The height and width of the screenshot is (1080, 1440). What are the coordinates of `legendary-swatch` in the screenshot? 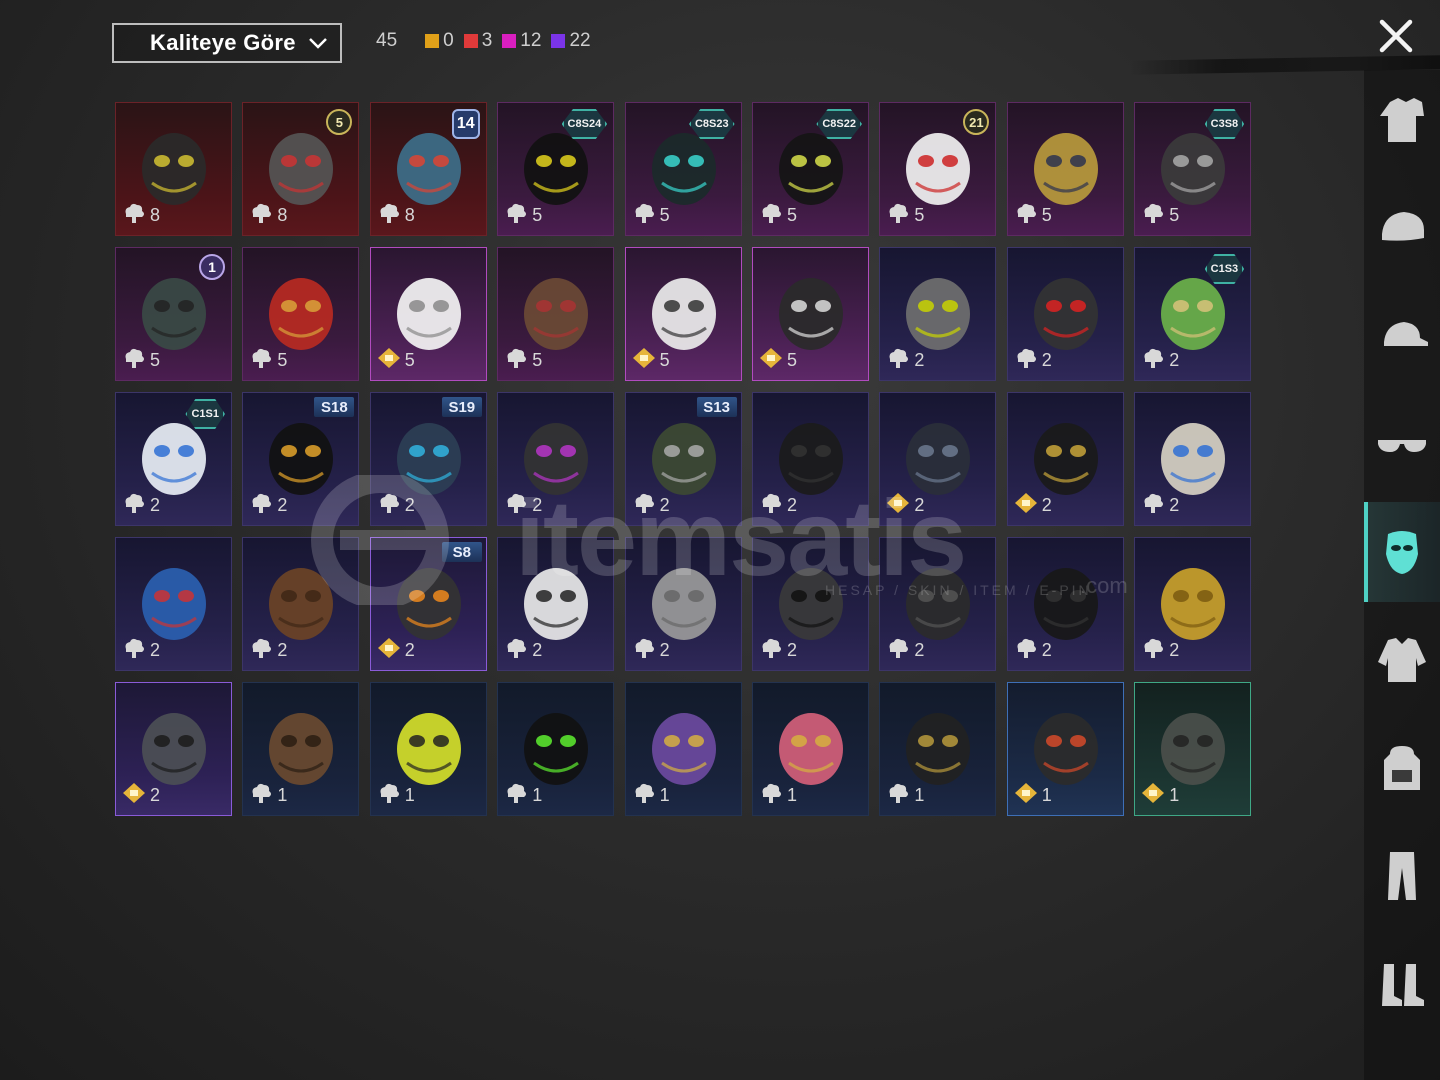 It's located at (432, 41).